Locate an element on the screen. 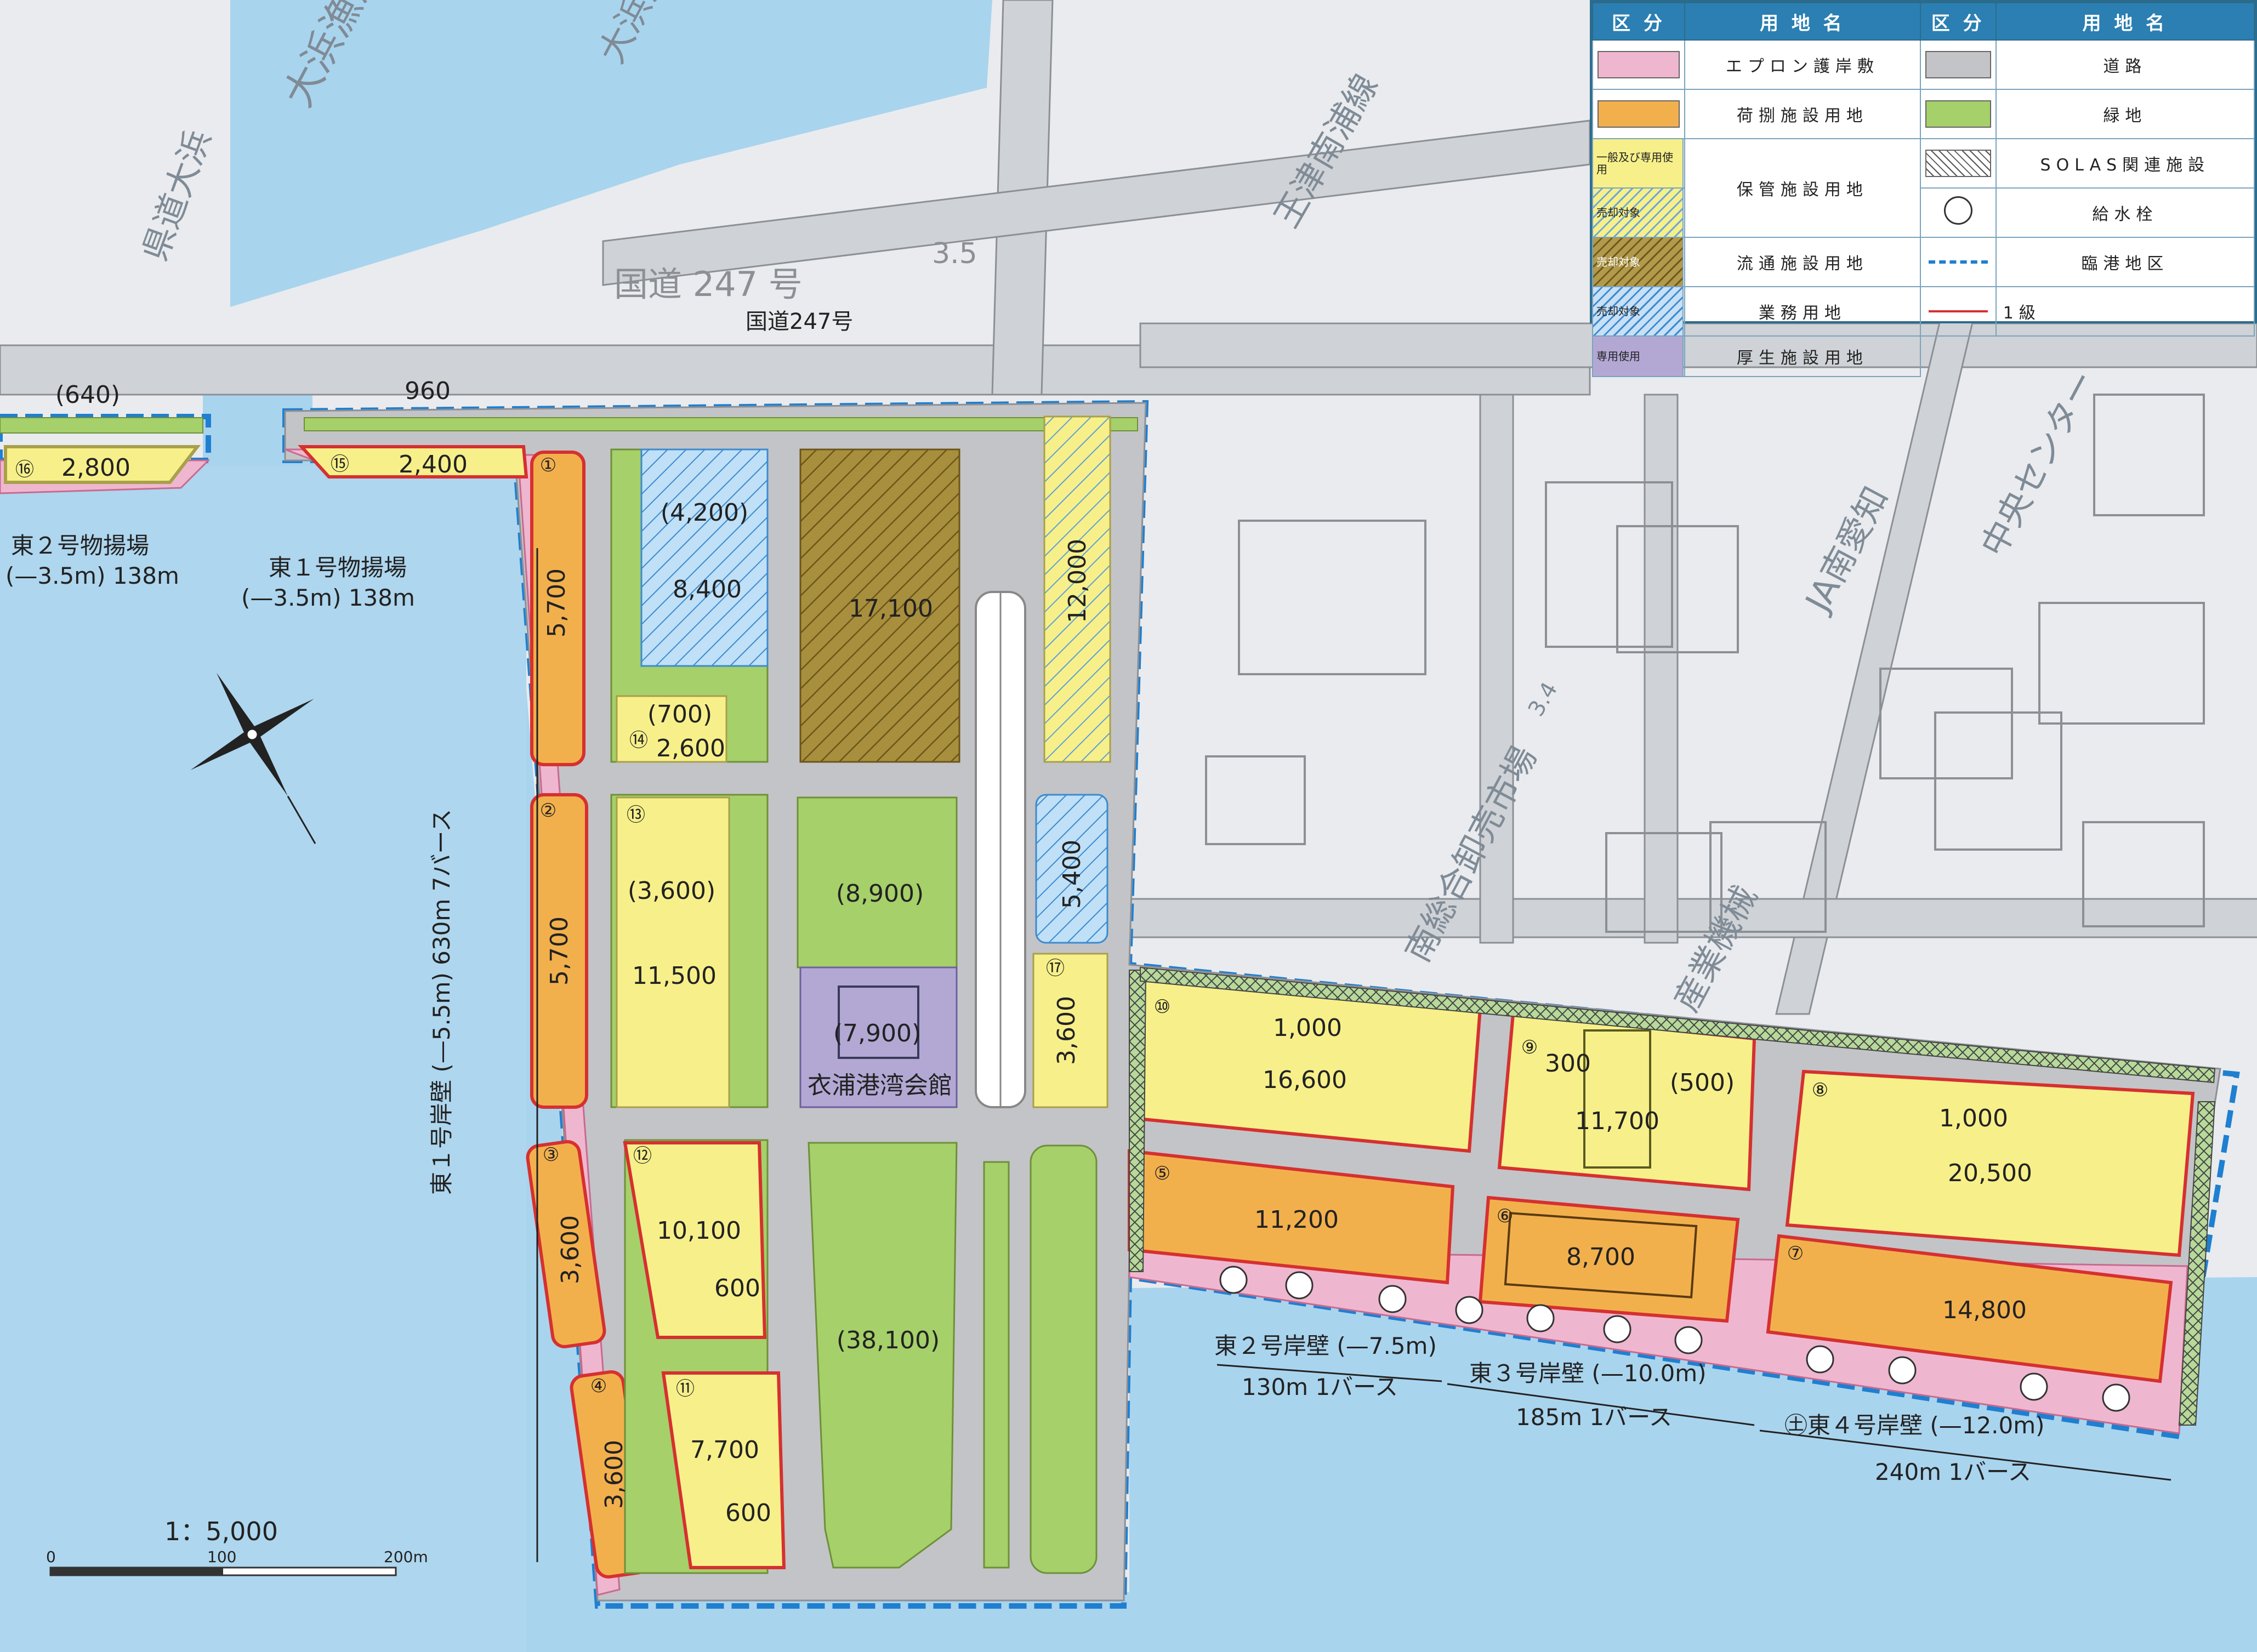 This screenshot has height=1652, width=2257. plot-label-20500: 20,500 is located at coordinates (1990, 1173).